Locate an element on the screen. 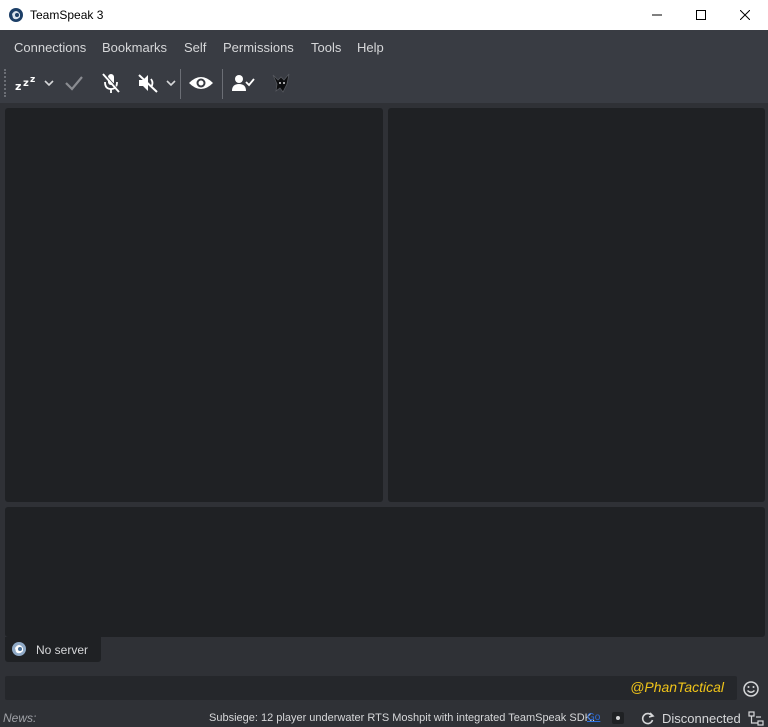 Image resolution: width=768 pixels, height=727 pixels. wolf-button is located at coordinates (281, 83).